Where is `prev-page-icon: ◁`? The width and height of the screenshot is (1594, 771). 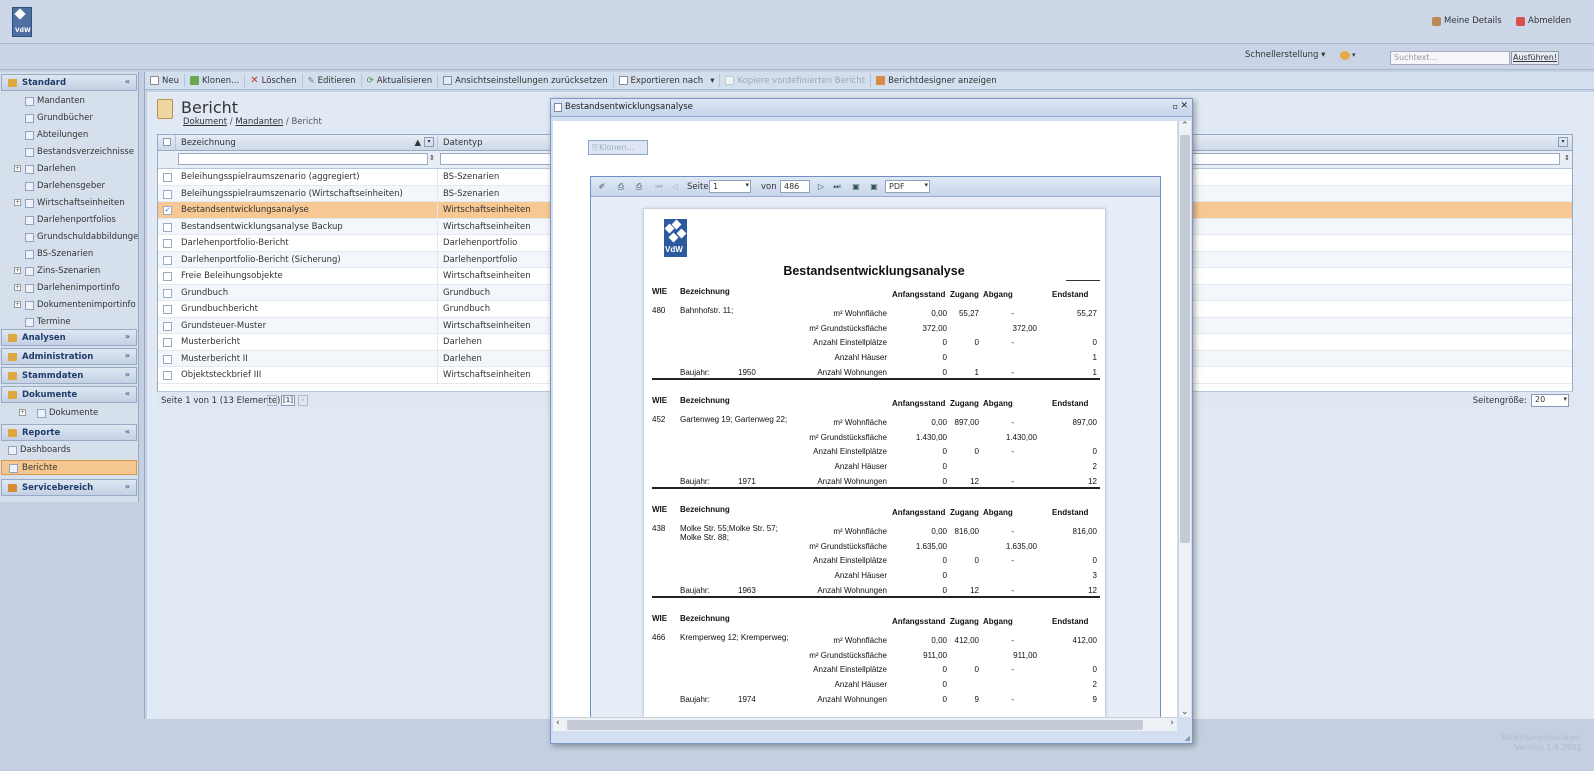 prev-page-icon: ◁ is located at coordinates (675, 187).